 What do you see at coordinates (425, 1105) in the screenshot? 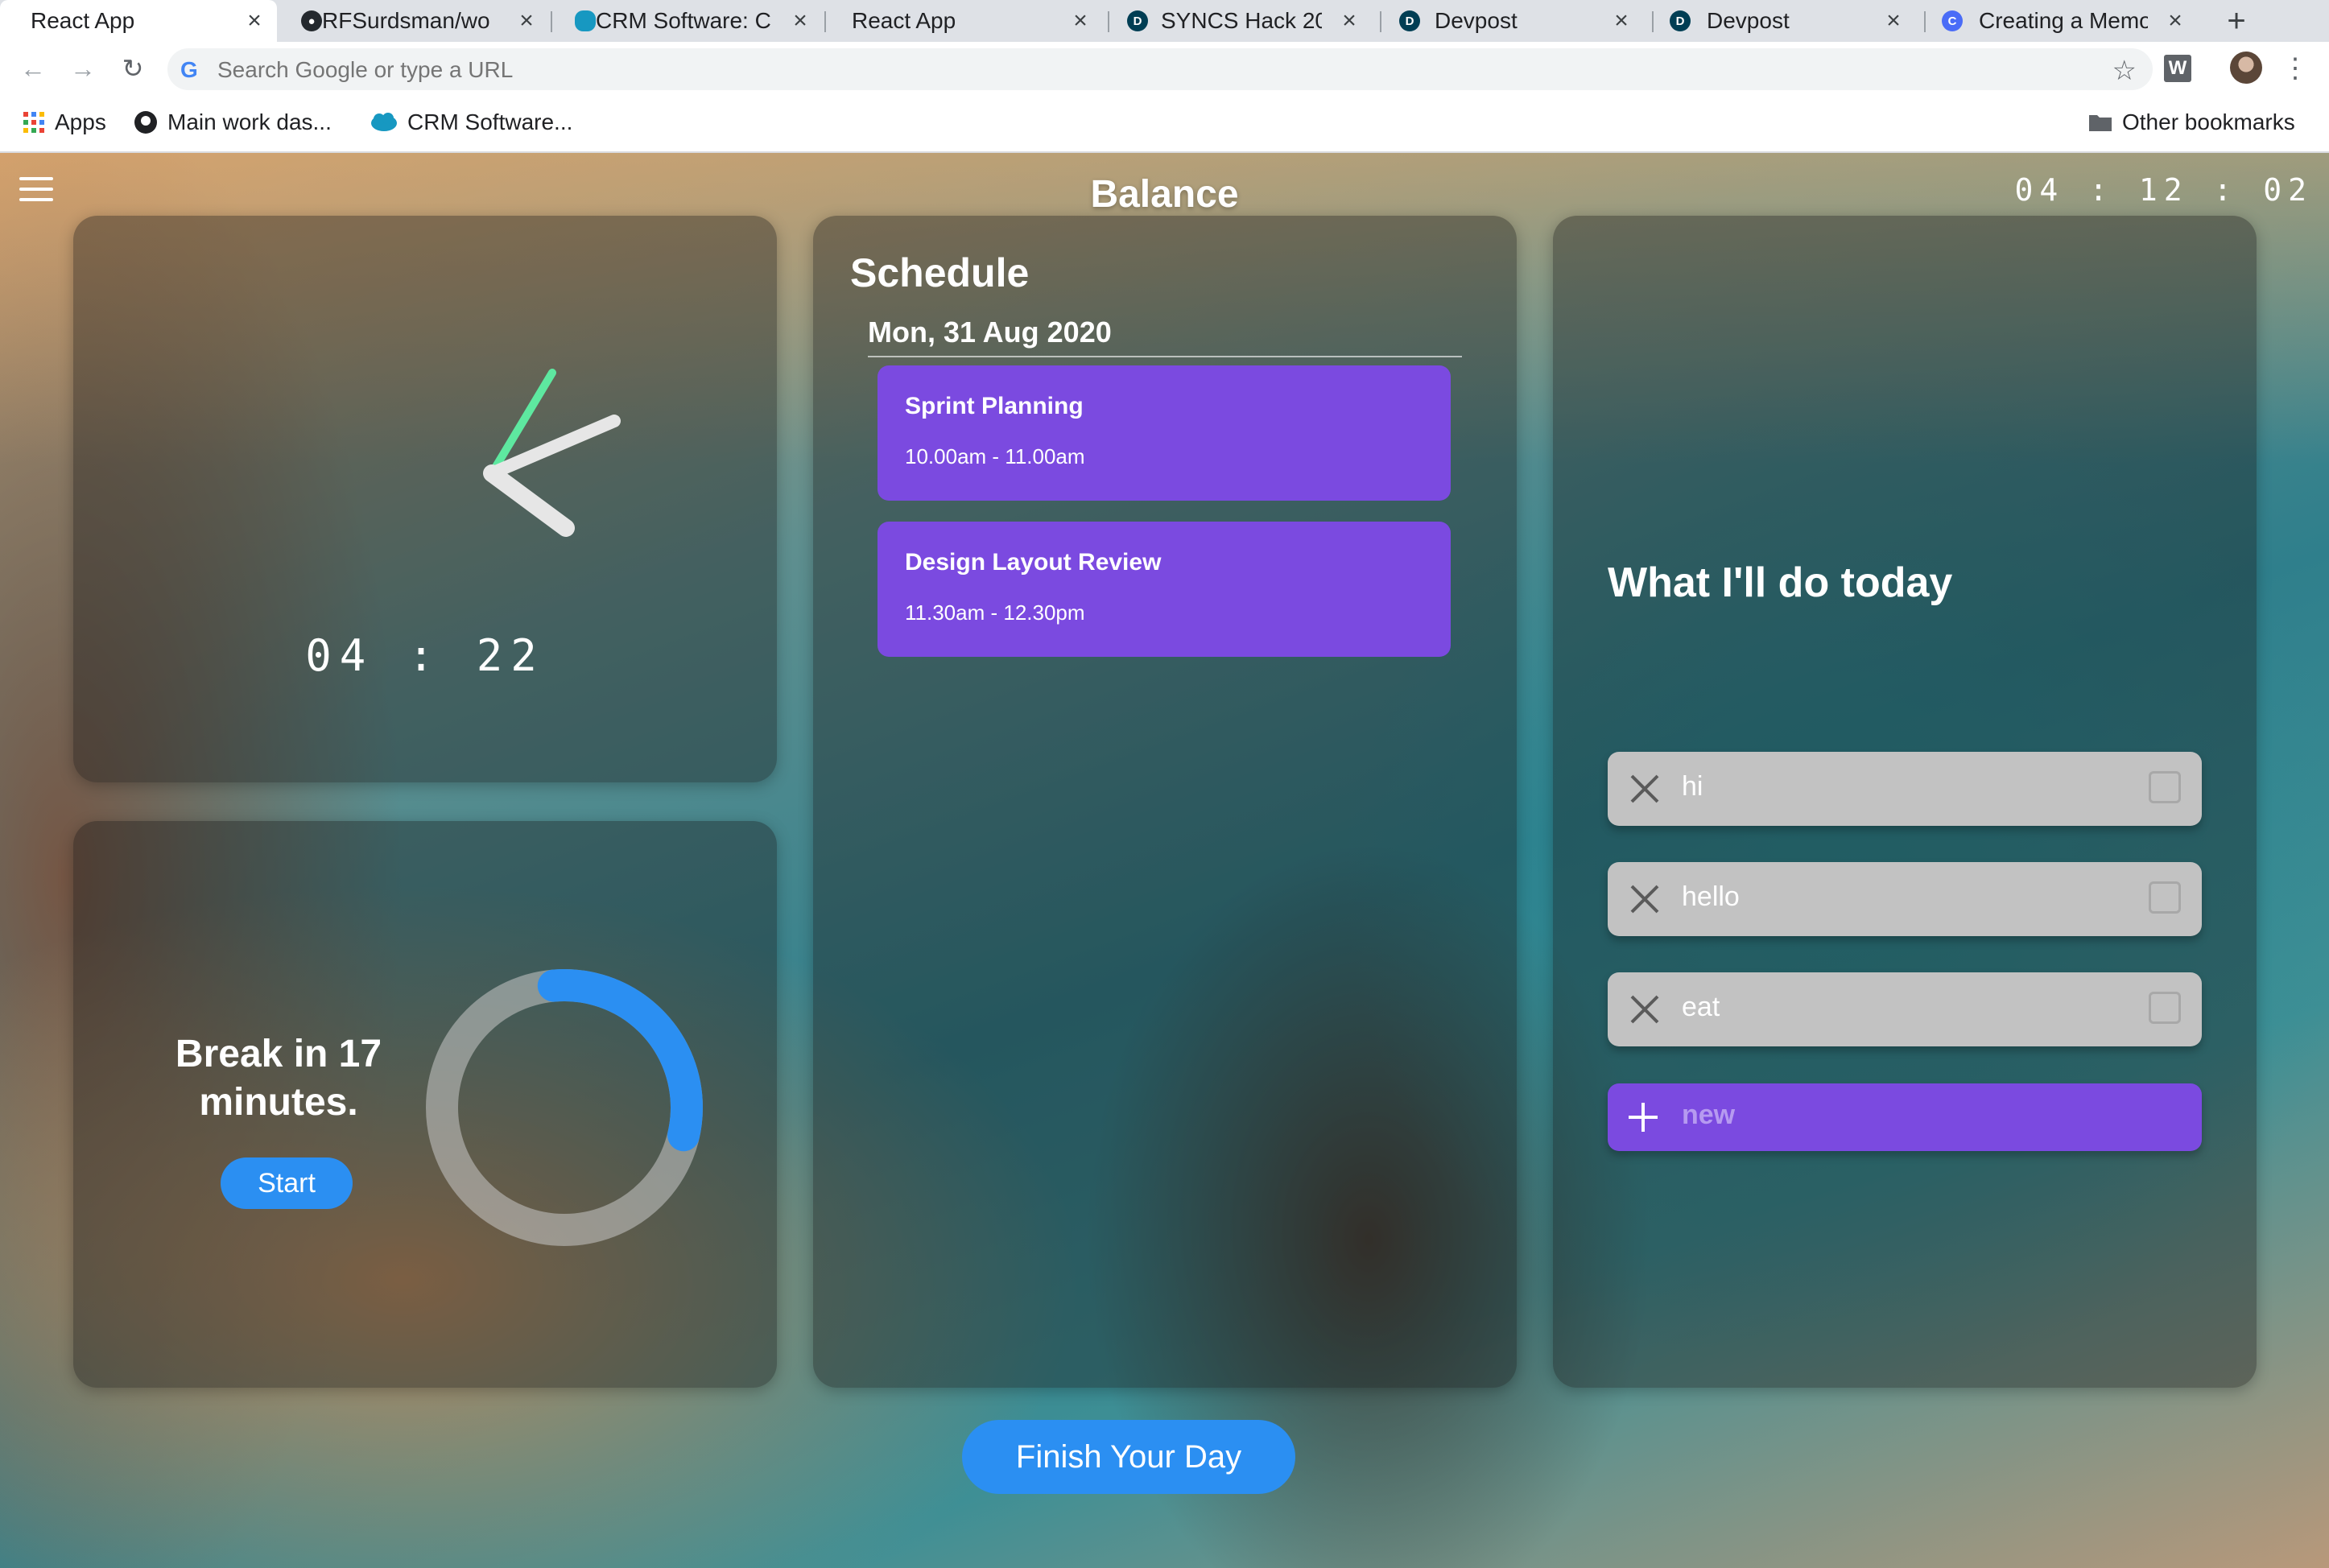
I see `break-timer-card: Break in 17 minutes. Start` at bounding box center [425, 1105].